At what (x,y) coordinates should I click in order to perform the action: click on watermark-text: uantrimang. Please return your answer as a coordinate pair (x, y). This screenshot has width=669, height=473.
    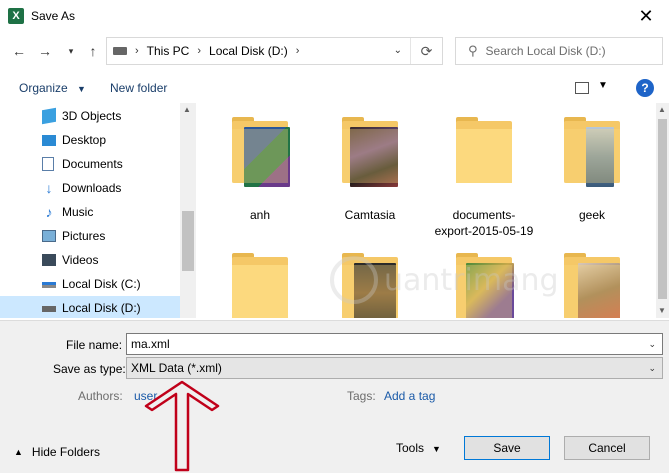
    Looking at the image, I should click on (471, 280).